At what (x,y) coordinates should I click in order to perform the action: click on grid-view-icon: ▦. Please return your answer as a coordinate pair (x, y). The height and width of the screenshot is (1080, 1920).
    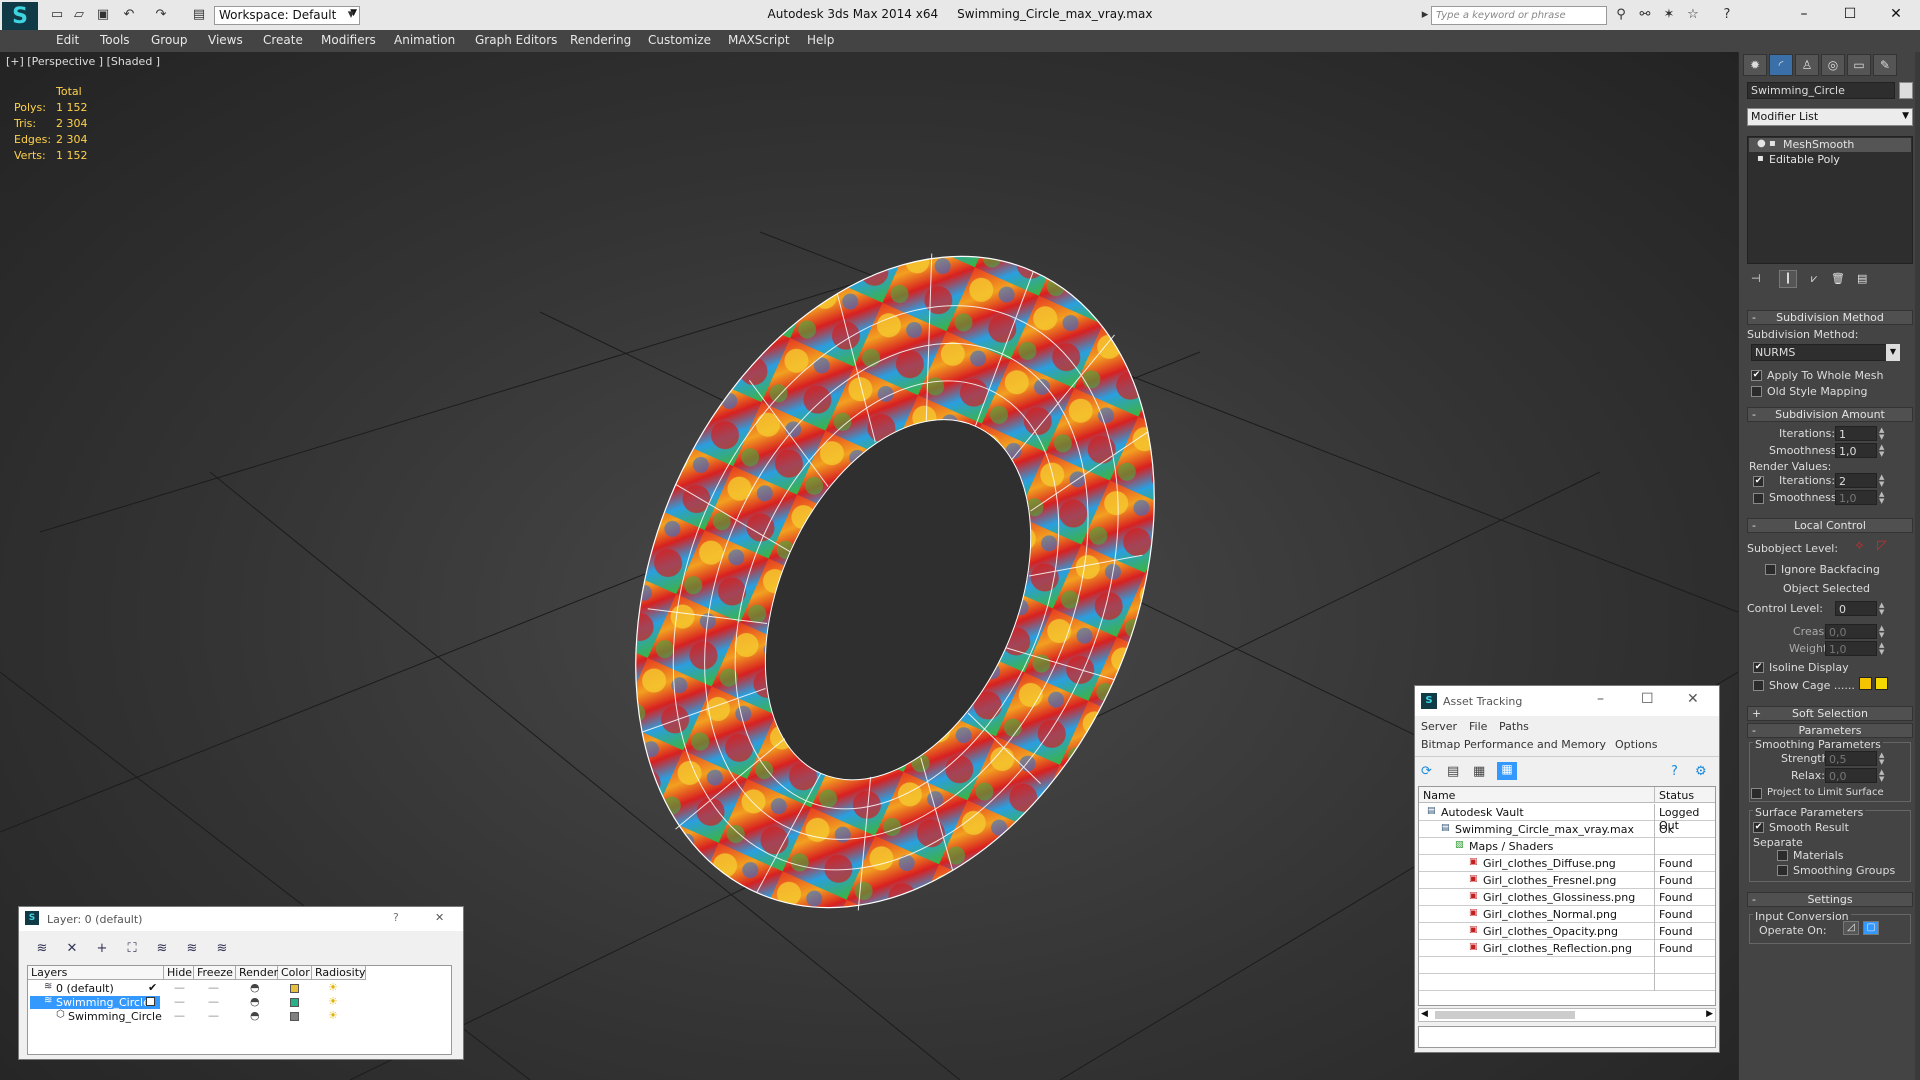
    Looking at the image, I should click on (1507, 771).